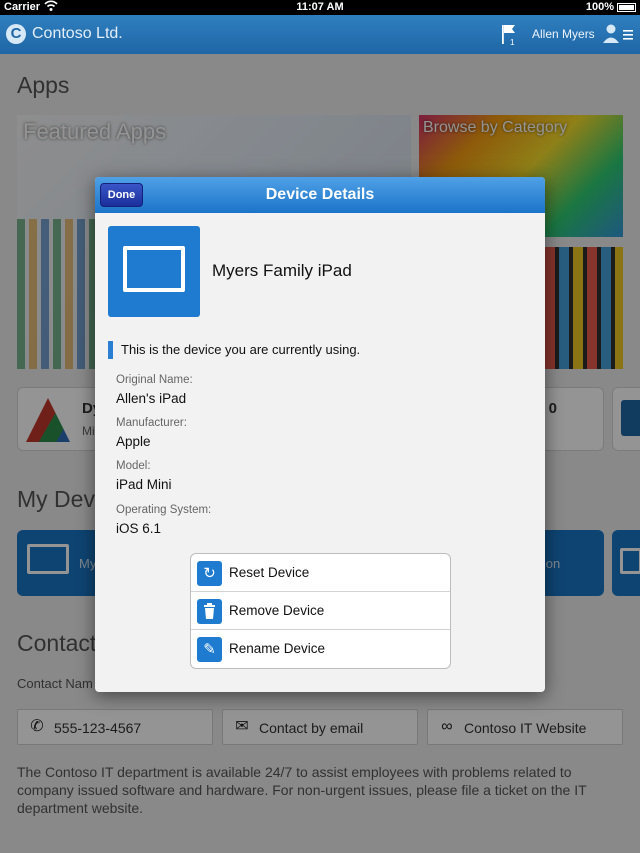 This screenshot has height=853, width=640. I want to click on rename-device-label: Rename Device, so click(277, 648).